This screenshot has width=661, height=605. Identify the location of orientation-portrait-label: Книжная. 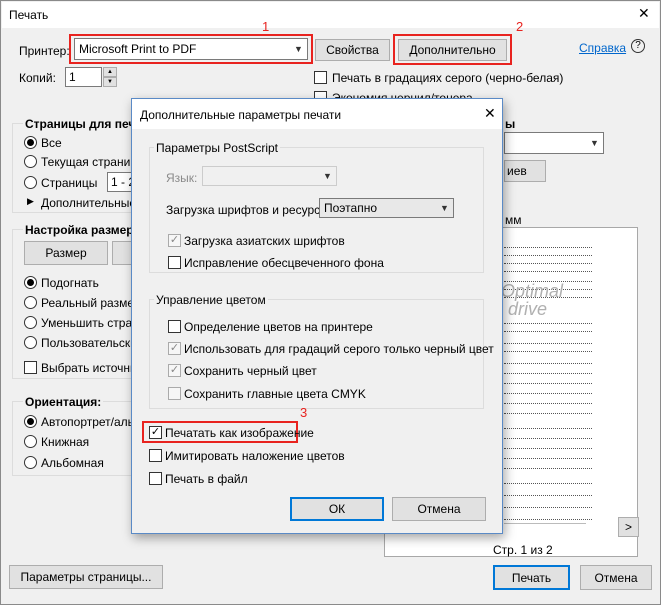
(65, 442).